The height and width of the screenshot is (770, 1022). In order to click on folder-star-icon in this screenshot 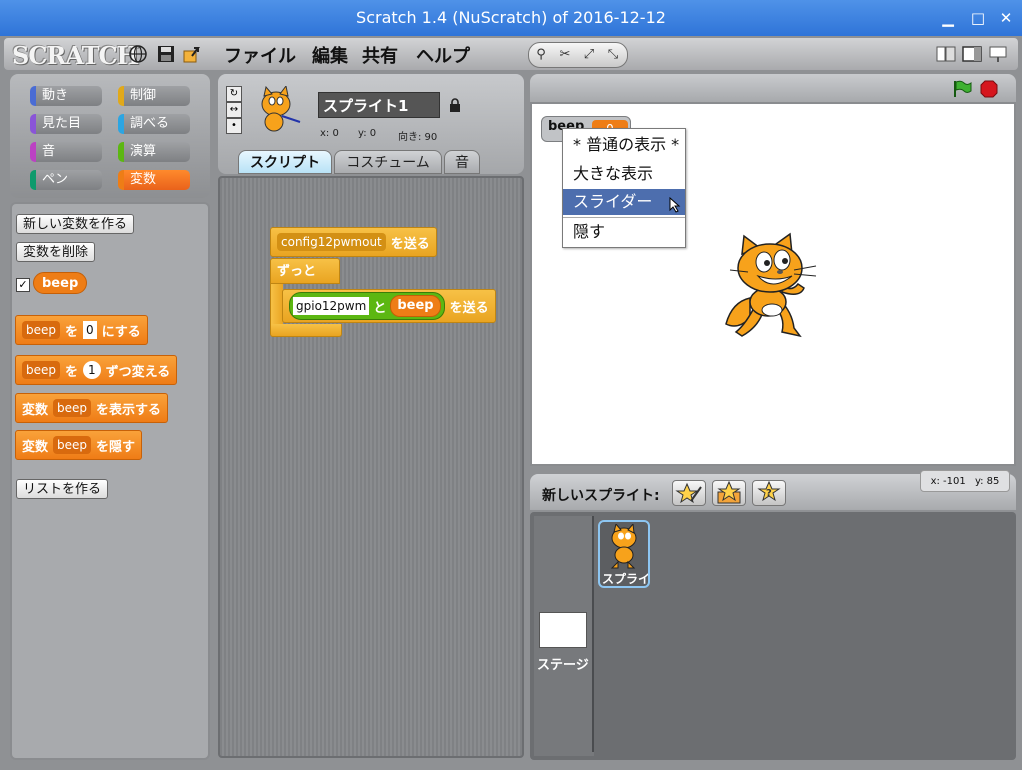, I will do `click(729, 492)`.